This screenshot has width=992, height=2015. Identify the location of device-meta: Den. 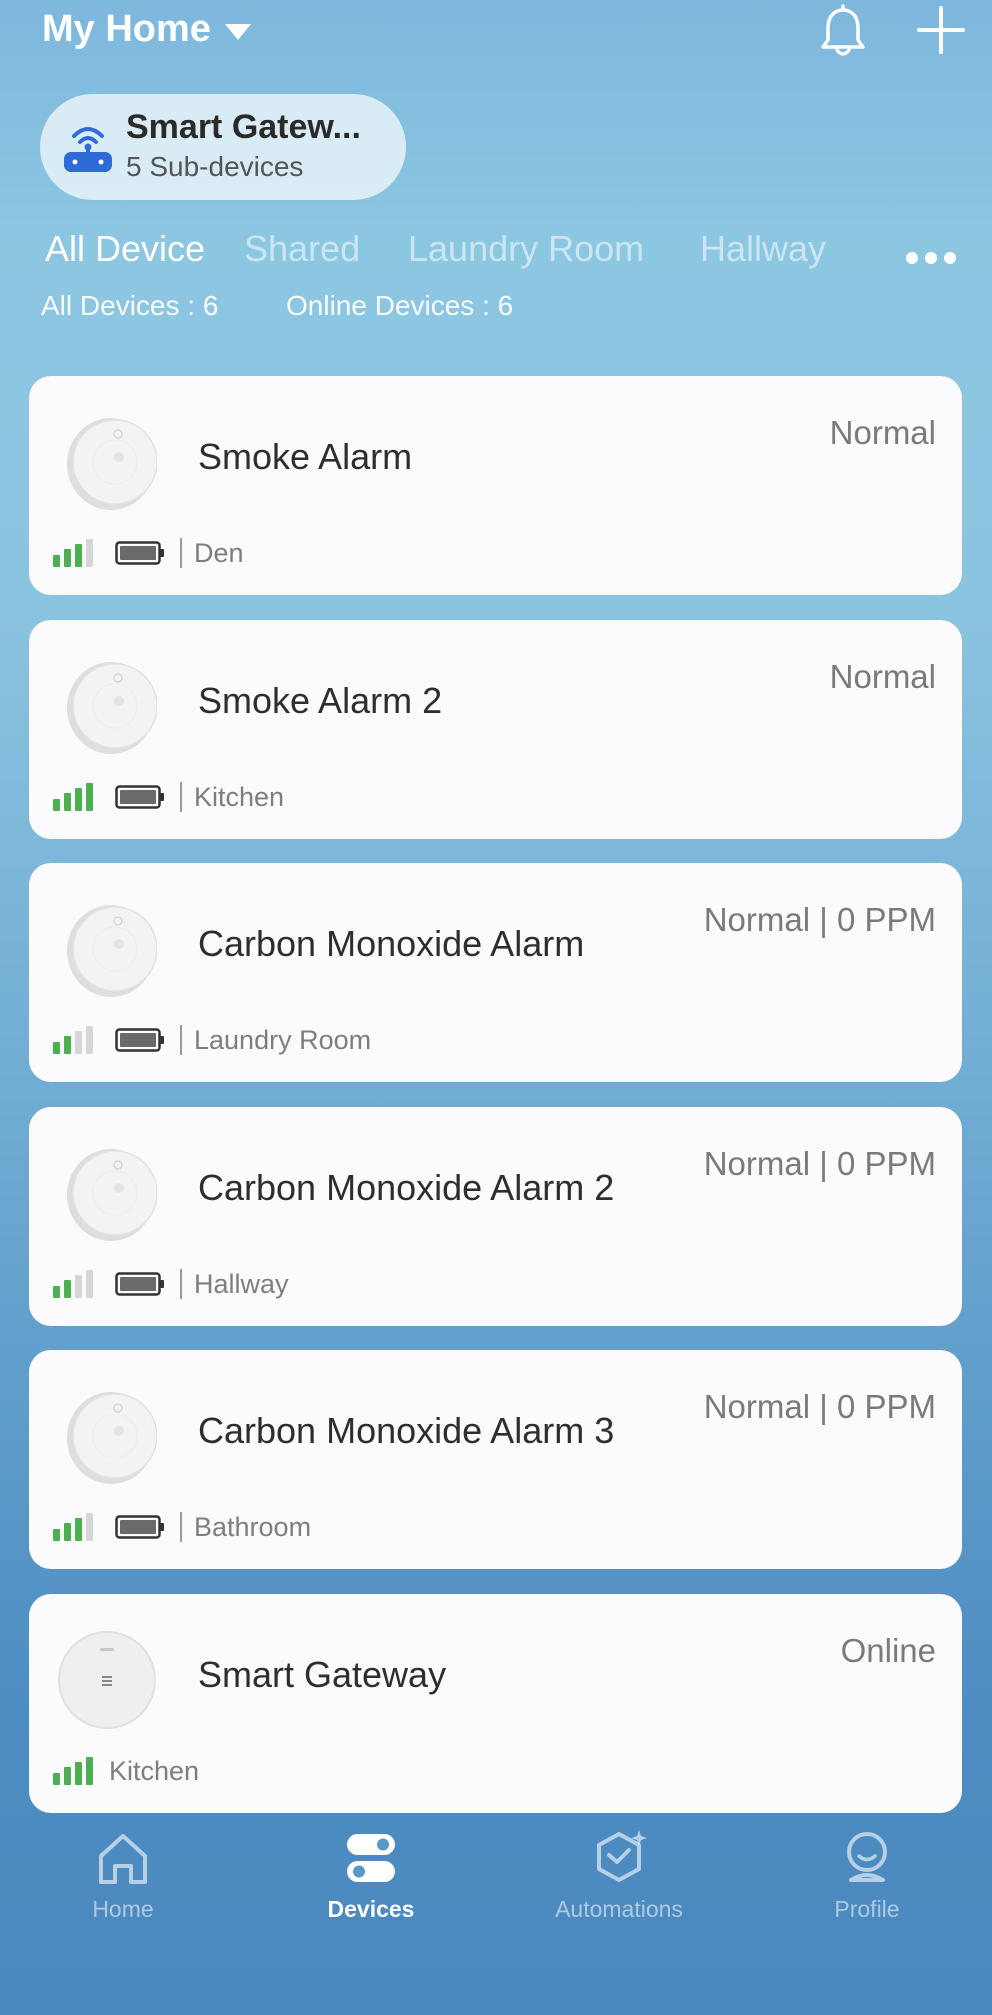
(148, 553).